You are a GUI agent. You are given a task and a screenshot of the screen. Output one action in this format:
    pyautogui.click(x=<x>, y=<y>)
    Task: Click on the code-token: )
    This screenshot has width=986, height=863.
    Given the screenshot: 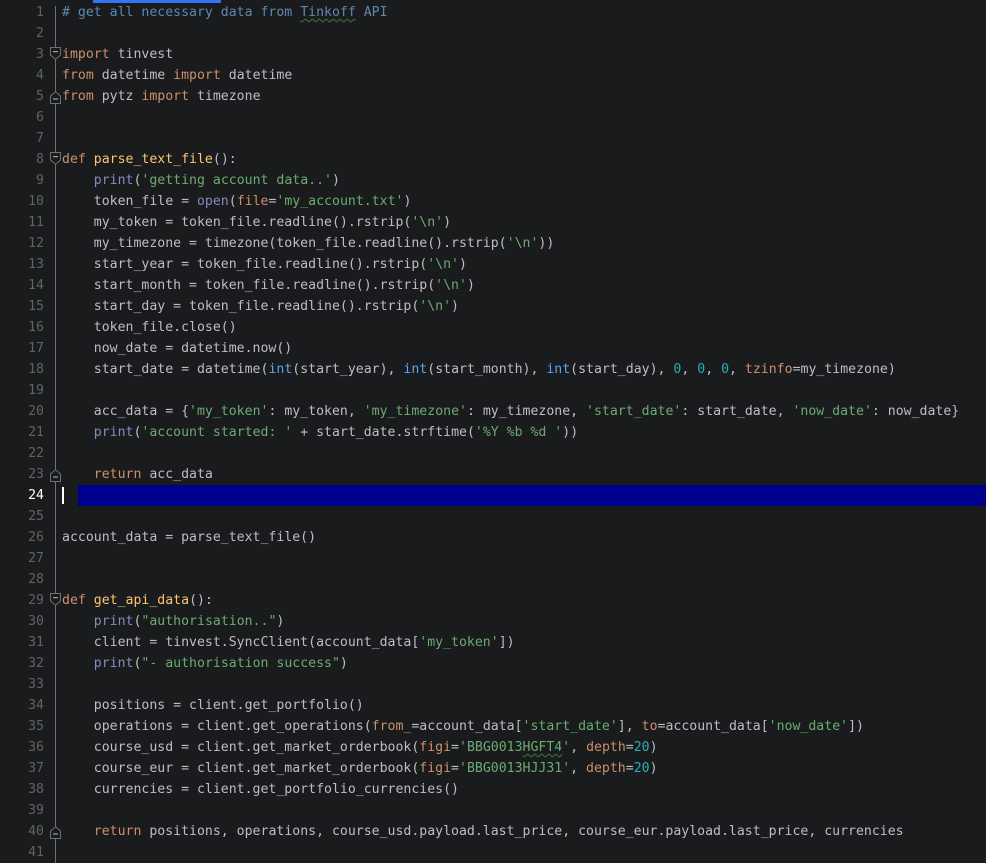 What is the action you would take?
    pyautogui.click(x=335, y=180)
    